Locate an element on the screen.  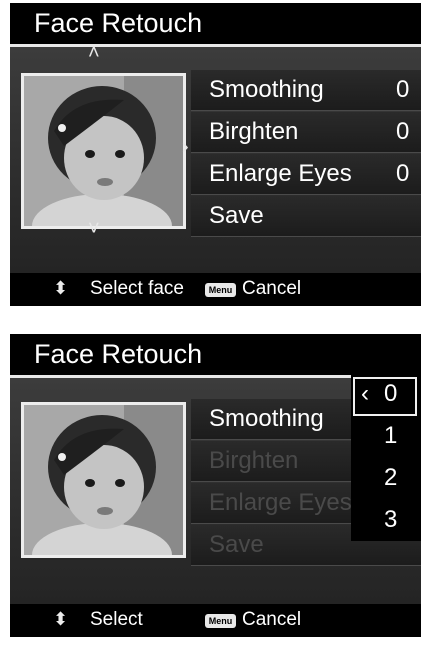
chevron-left-icon: ‹ is located at coordinates (365, 394).